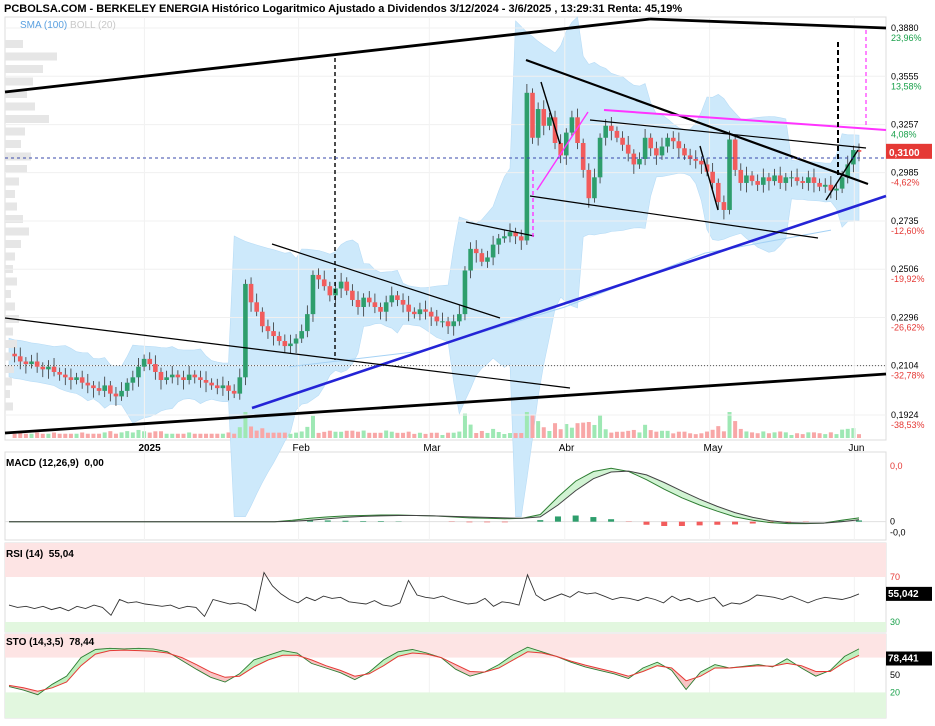 This screenshot has width=935, height=726. What do you see at coordinates (905, 366) in the screenshot?
I see `price-tick-label: 0,2104` at bounding box center [905, 366].